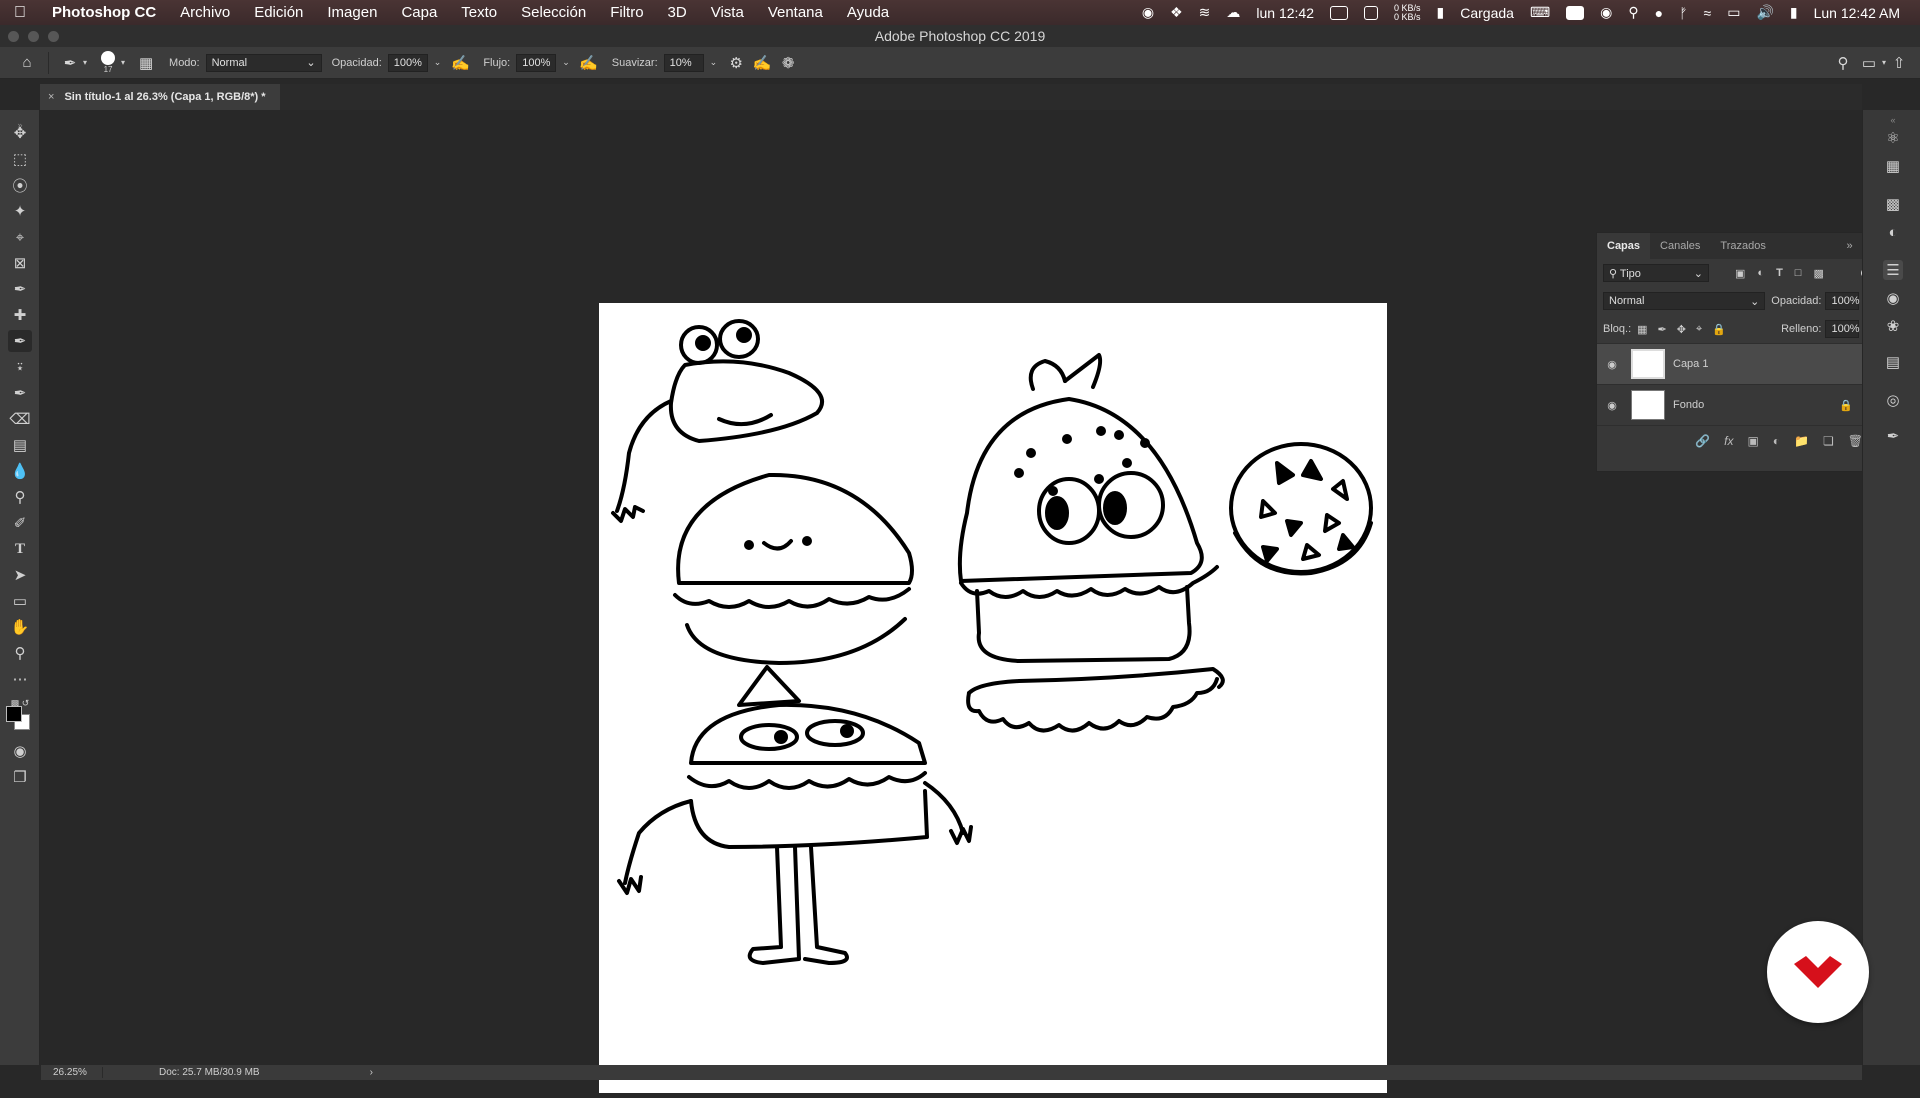 The height and width of the screenshot is (1098, 1920). I want to click on memory-meter-icon, so click(1371, 12).